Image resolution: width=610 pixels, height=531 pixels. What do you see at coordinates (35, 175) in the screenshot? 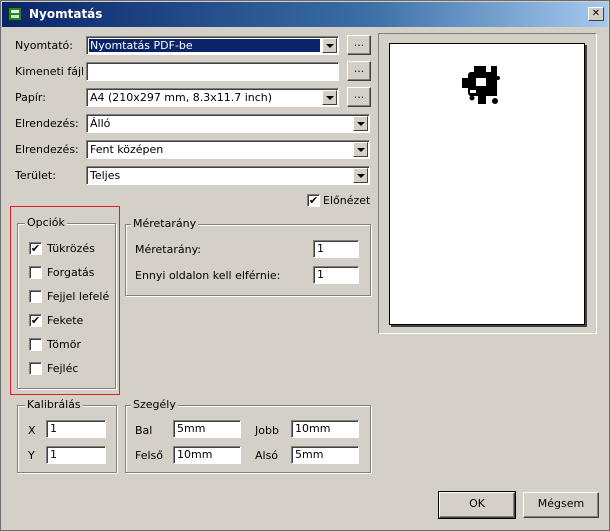
I see `area-label: Terület:` at bounding box center [35, 175].